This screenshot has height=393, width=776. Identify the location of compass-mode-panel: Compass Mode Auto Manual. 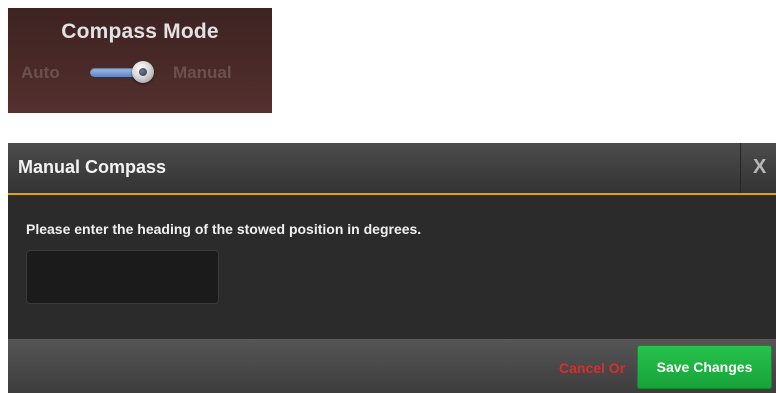
(140, 60).